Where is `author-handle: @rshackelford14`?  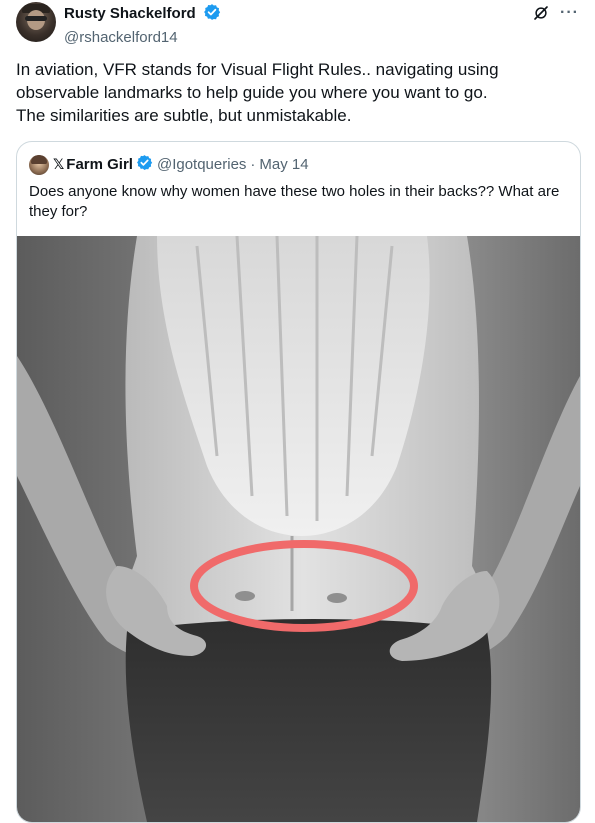 author-handle: @rshackelford14 is located at coordinates (142, 37).